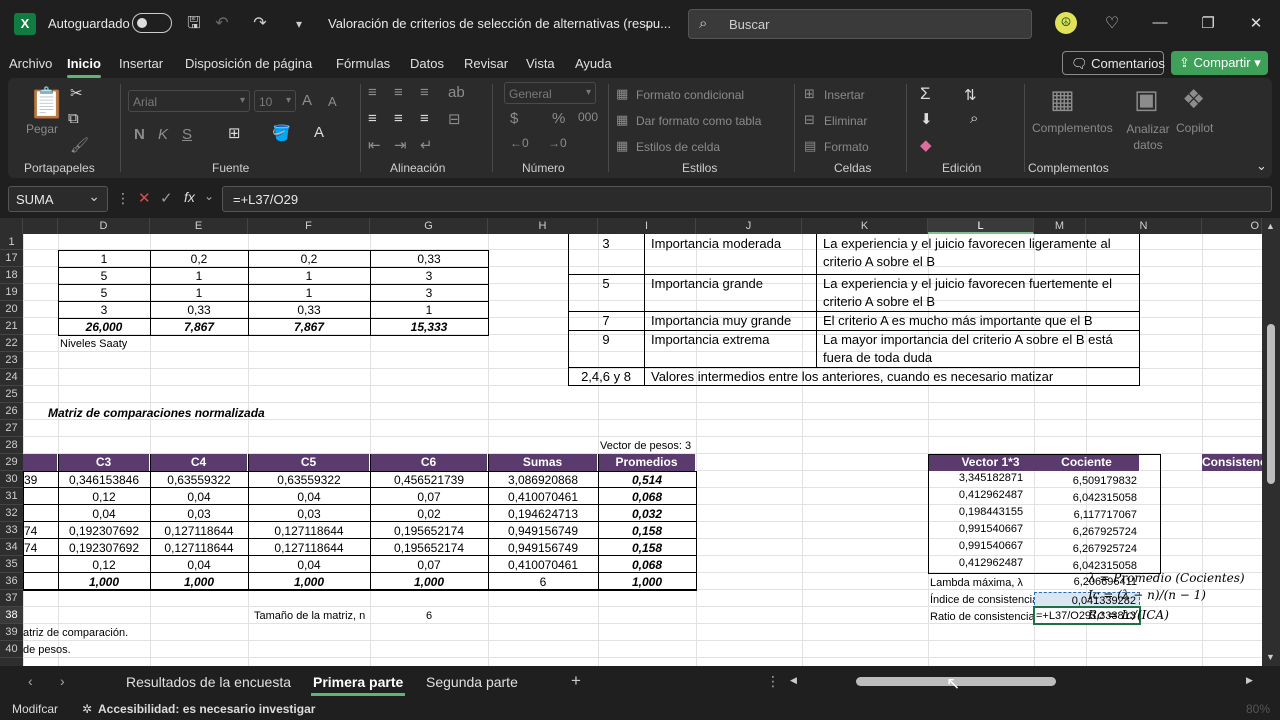 The image size is (1280, 720). What do you see at coordinates (309, 462) in the screenshot?
I see `normalized-header-c5: C5` at bounding box center [309, 462].